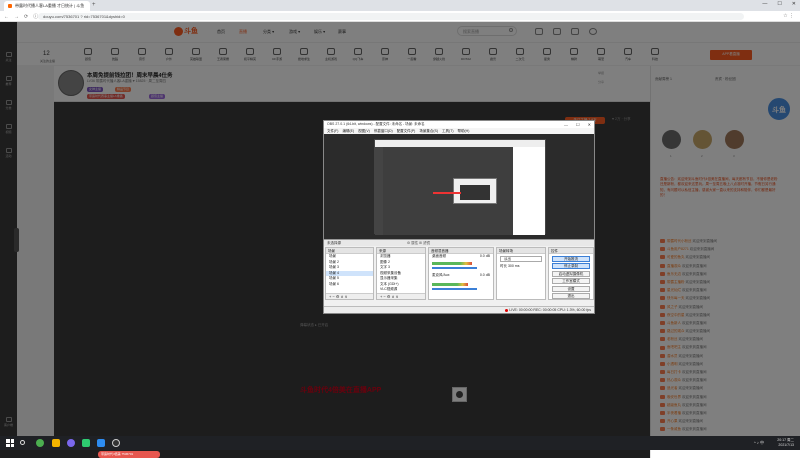 The height and width of the screenshot is (458, 800). Describe the element at coordinates (418, 243) in the screenshot. I see `source-props-buttons: ⚙ 属性 ⊞ 滤镜` at that location.